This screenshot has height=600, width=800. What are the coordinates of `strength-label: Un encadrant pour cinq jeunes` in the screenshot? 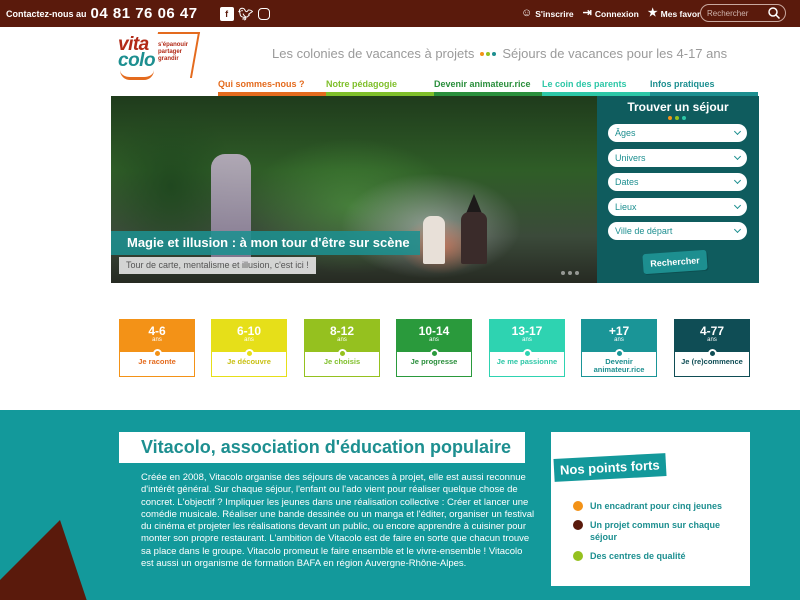 It's located at (656, 506).